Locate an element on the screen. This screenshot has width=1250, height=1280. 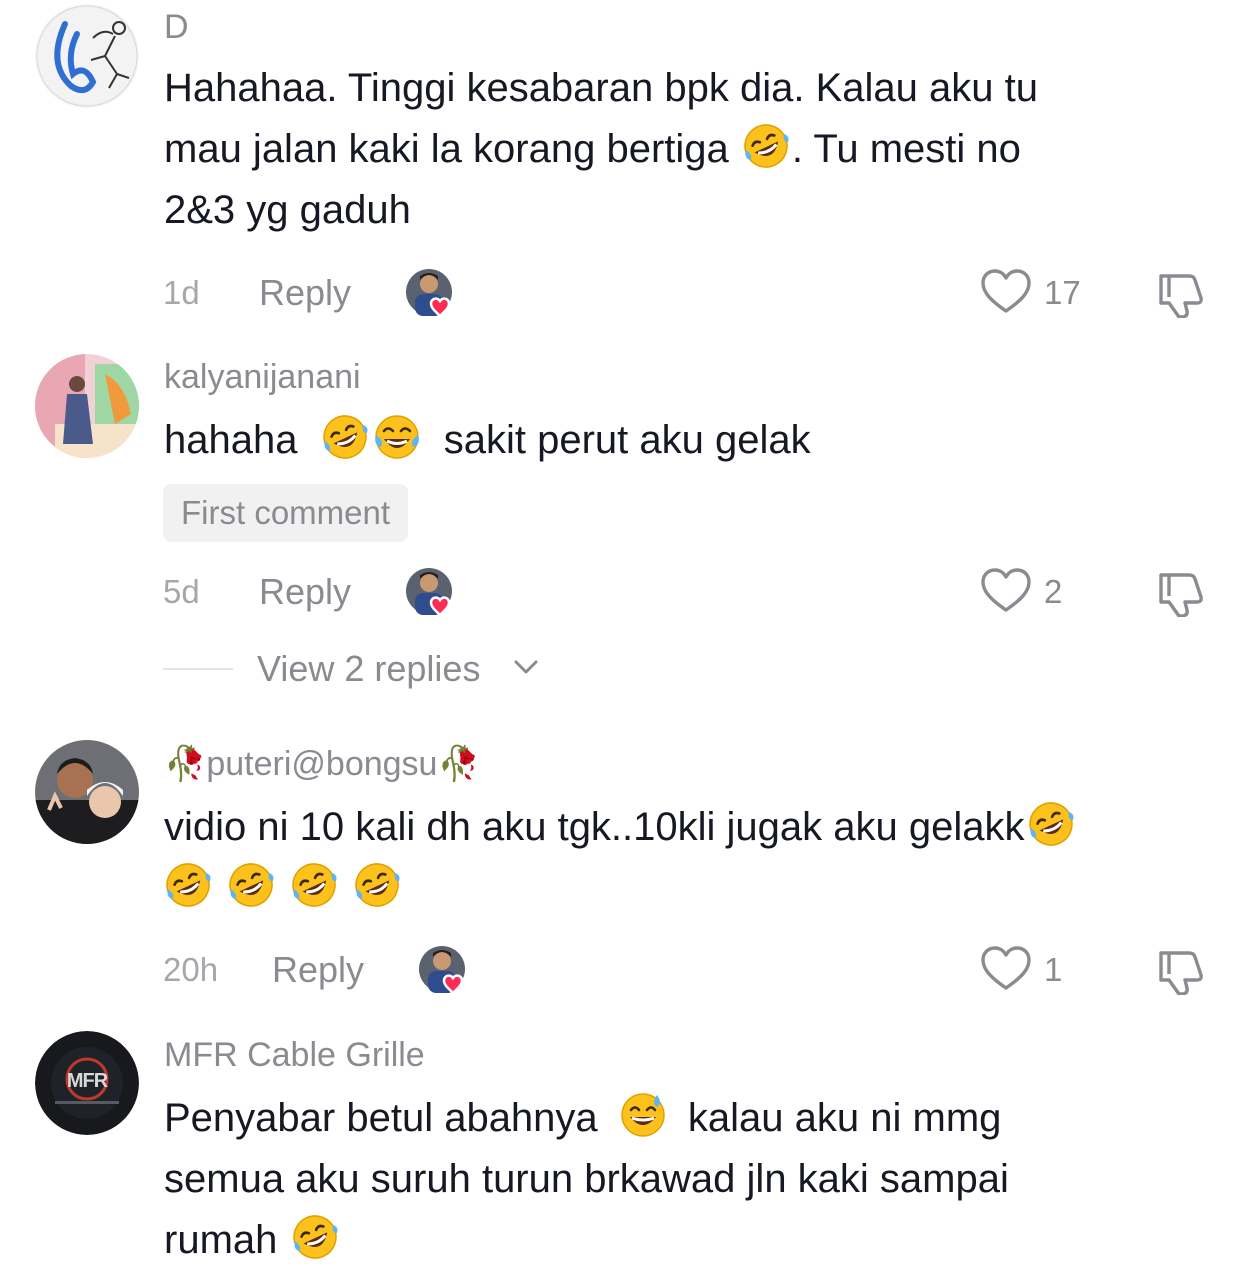
view-replies-label: View 2 replies is located at coordinates (369, 668).